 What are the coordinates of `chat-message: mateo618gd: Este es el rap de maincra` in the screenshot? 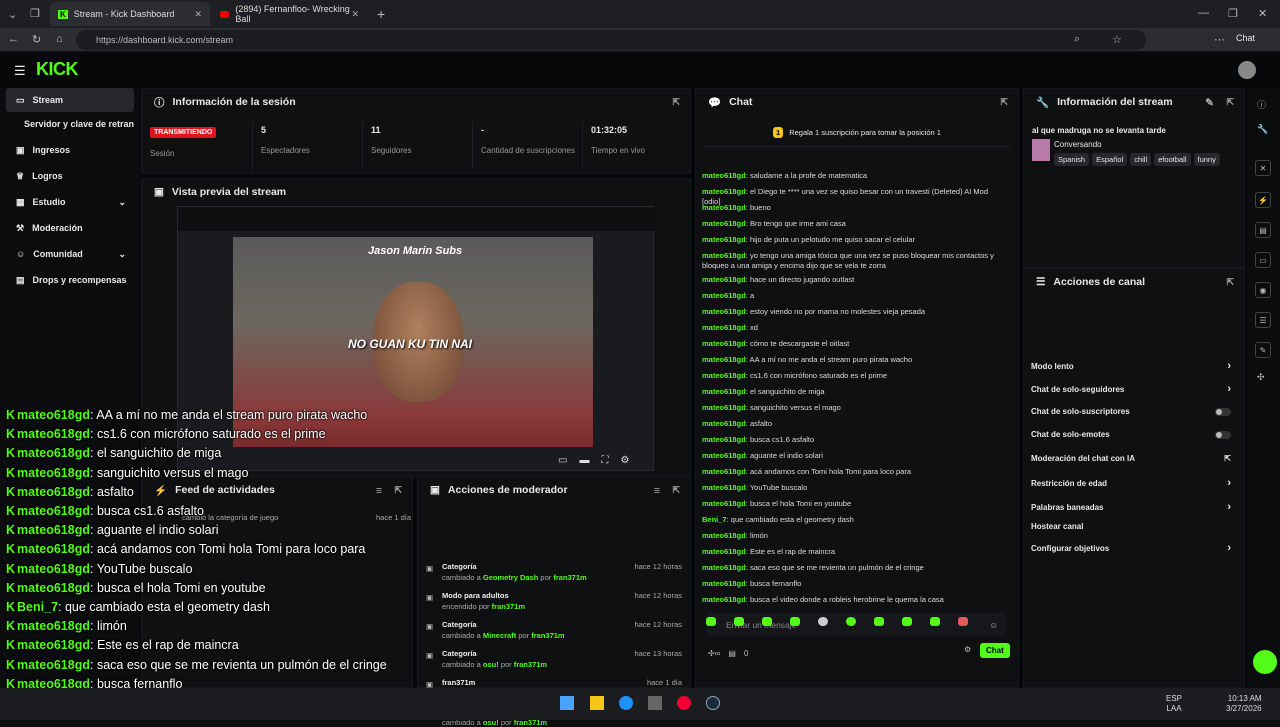 It's located at (854, 552).